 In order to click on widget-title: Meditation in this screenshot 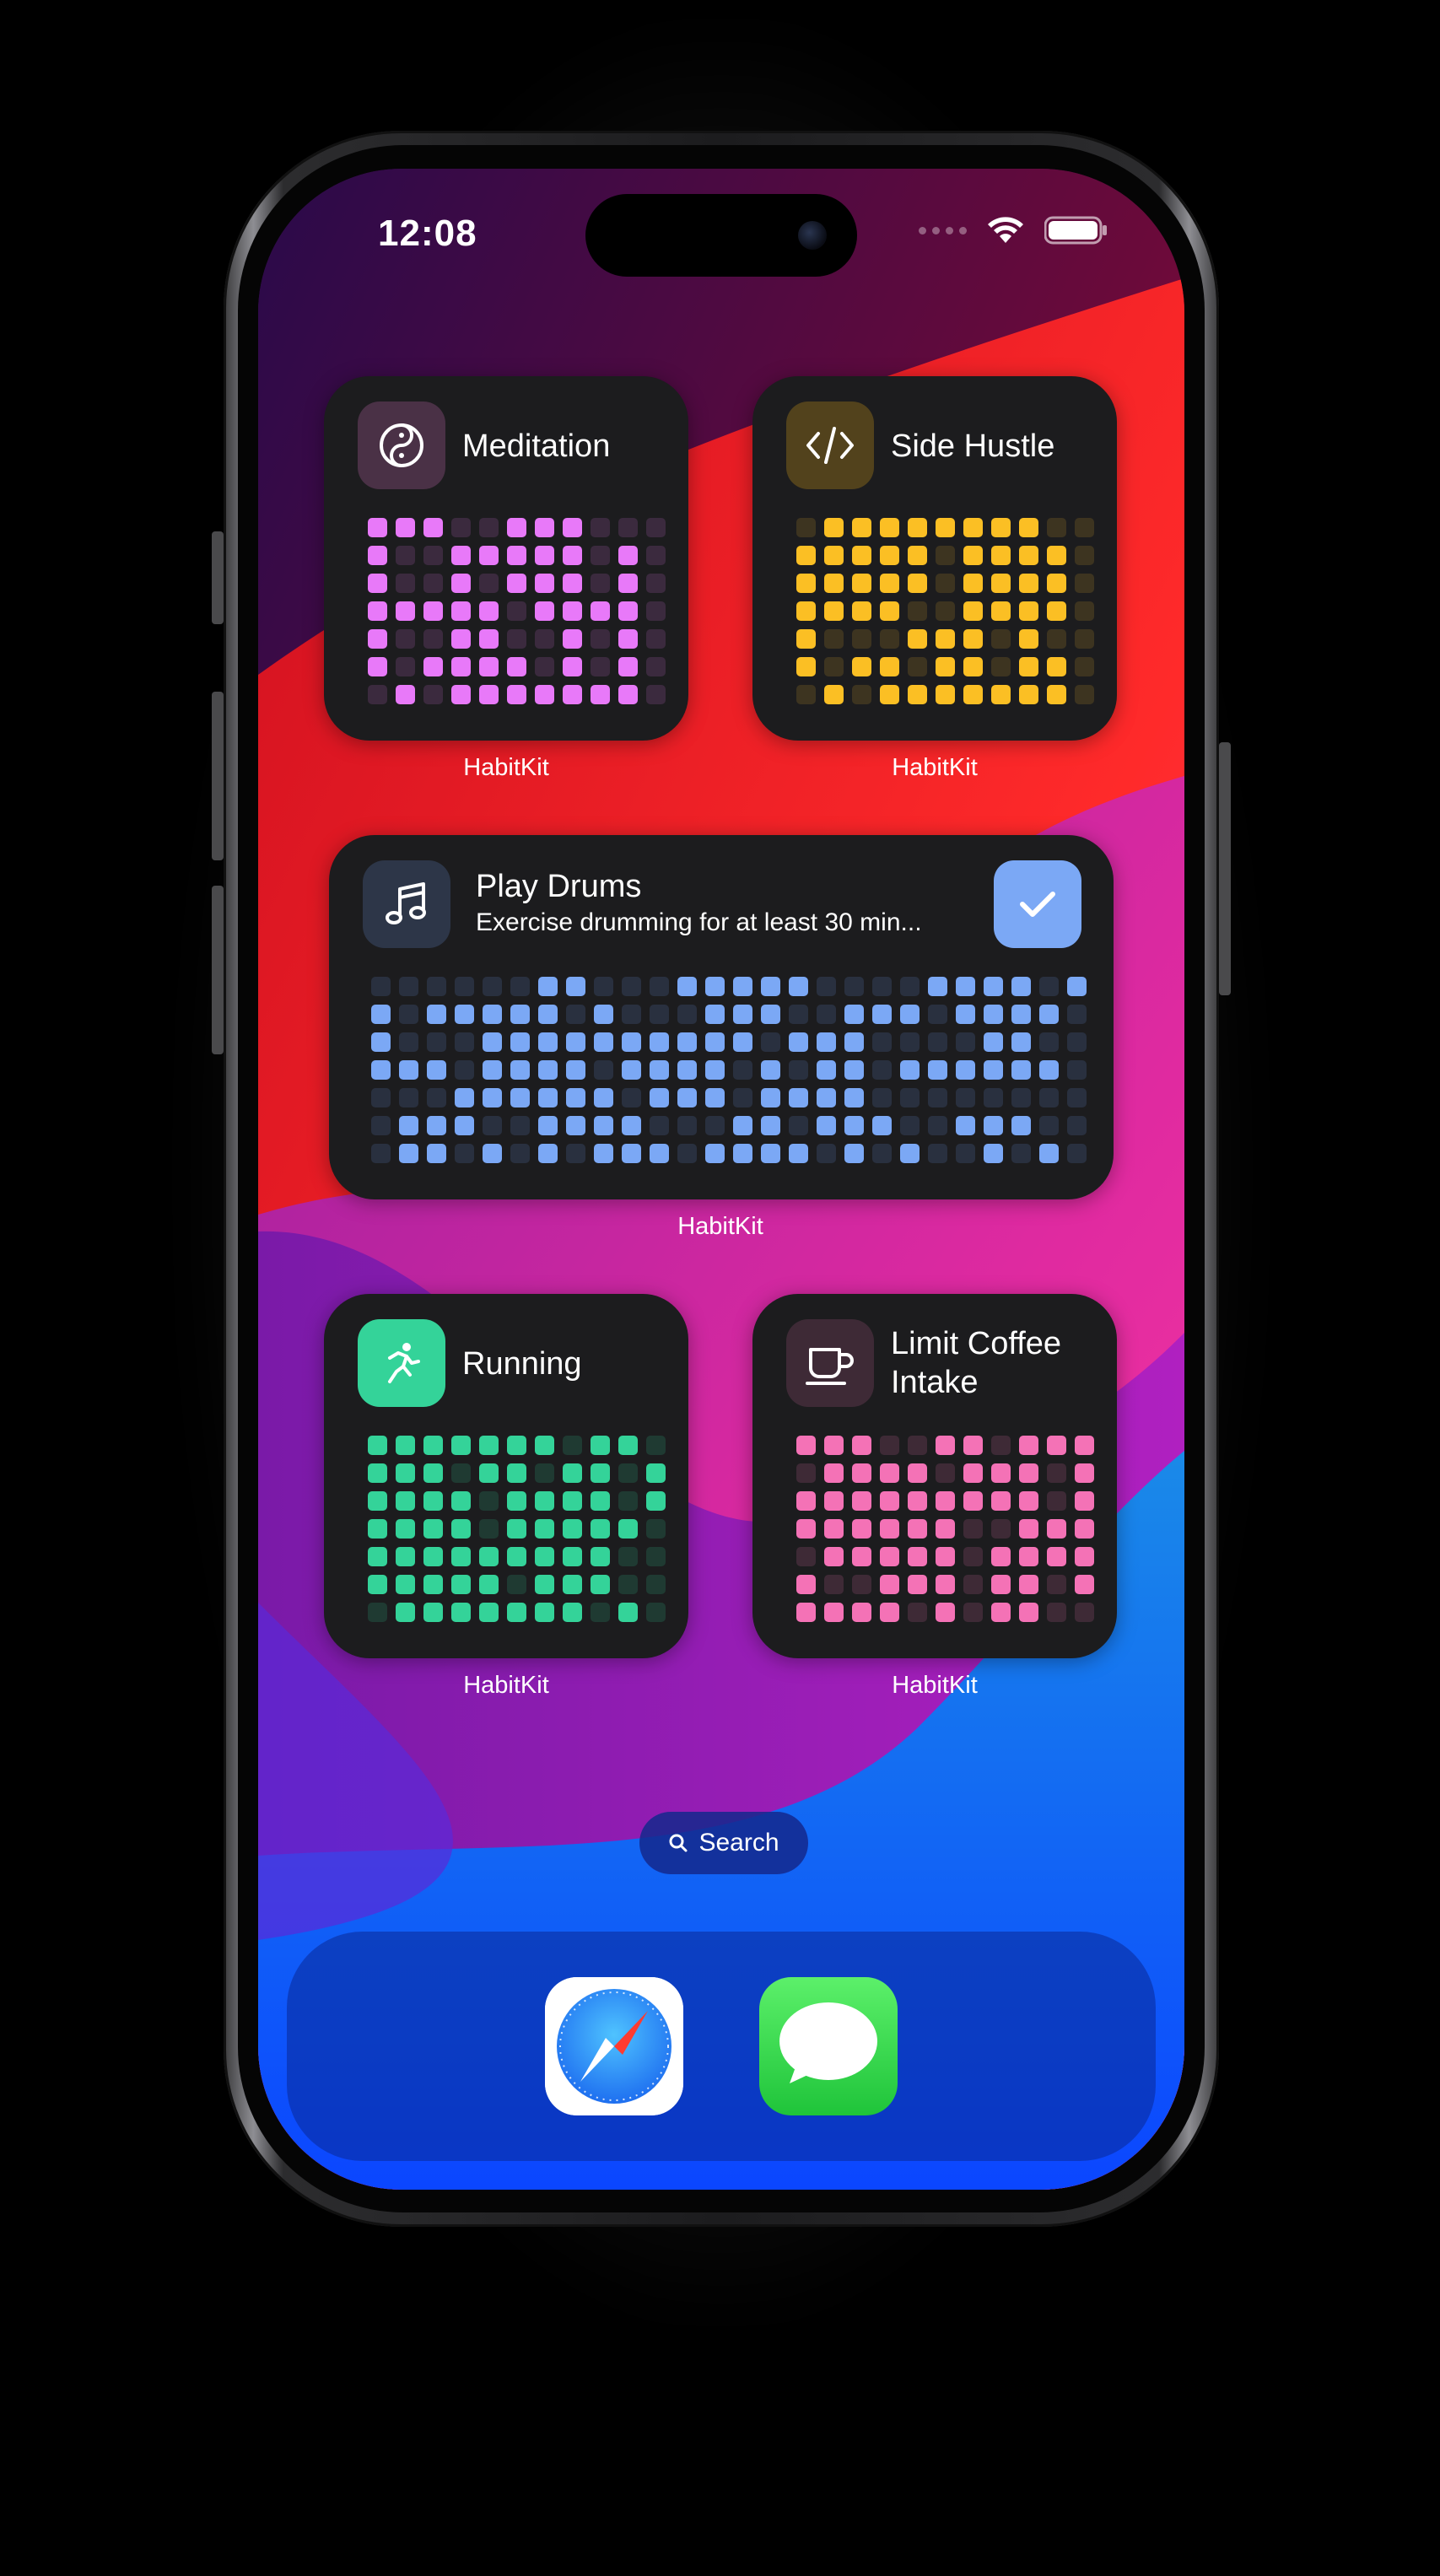, I will do `click(536, 446)`.